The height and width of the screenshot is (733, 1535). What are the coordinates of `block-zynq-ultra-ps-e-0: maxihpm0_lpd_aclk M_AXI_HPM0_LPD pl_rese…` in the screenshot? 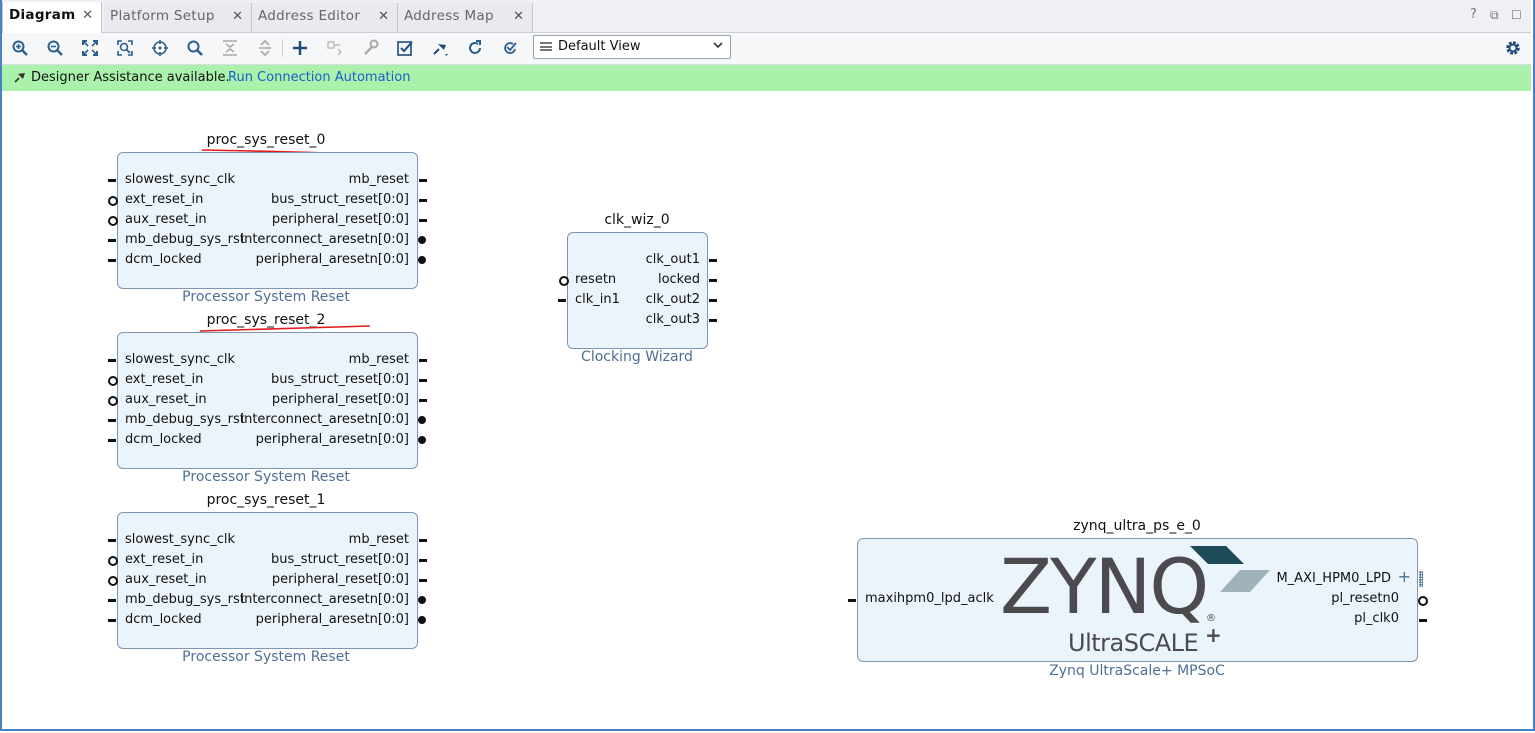 It's located at (1137, 600).